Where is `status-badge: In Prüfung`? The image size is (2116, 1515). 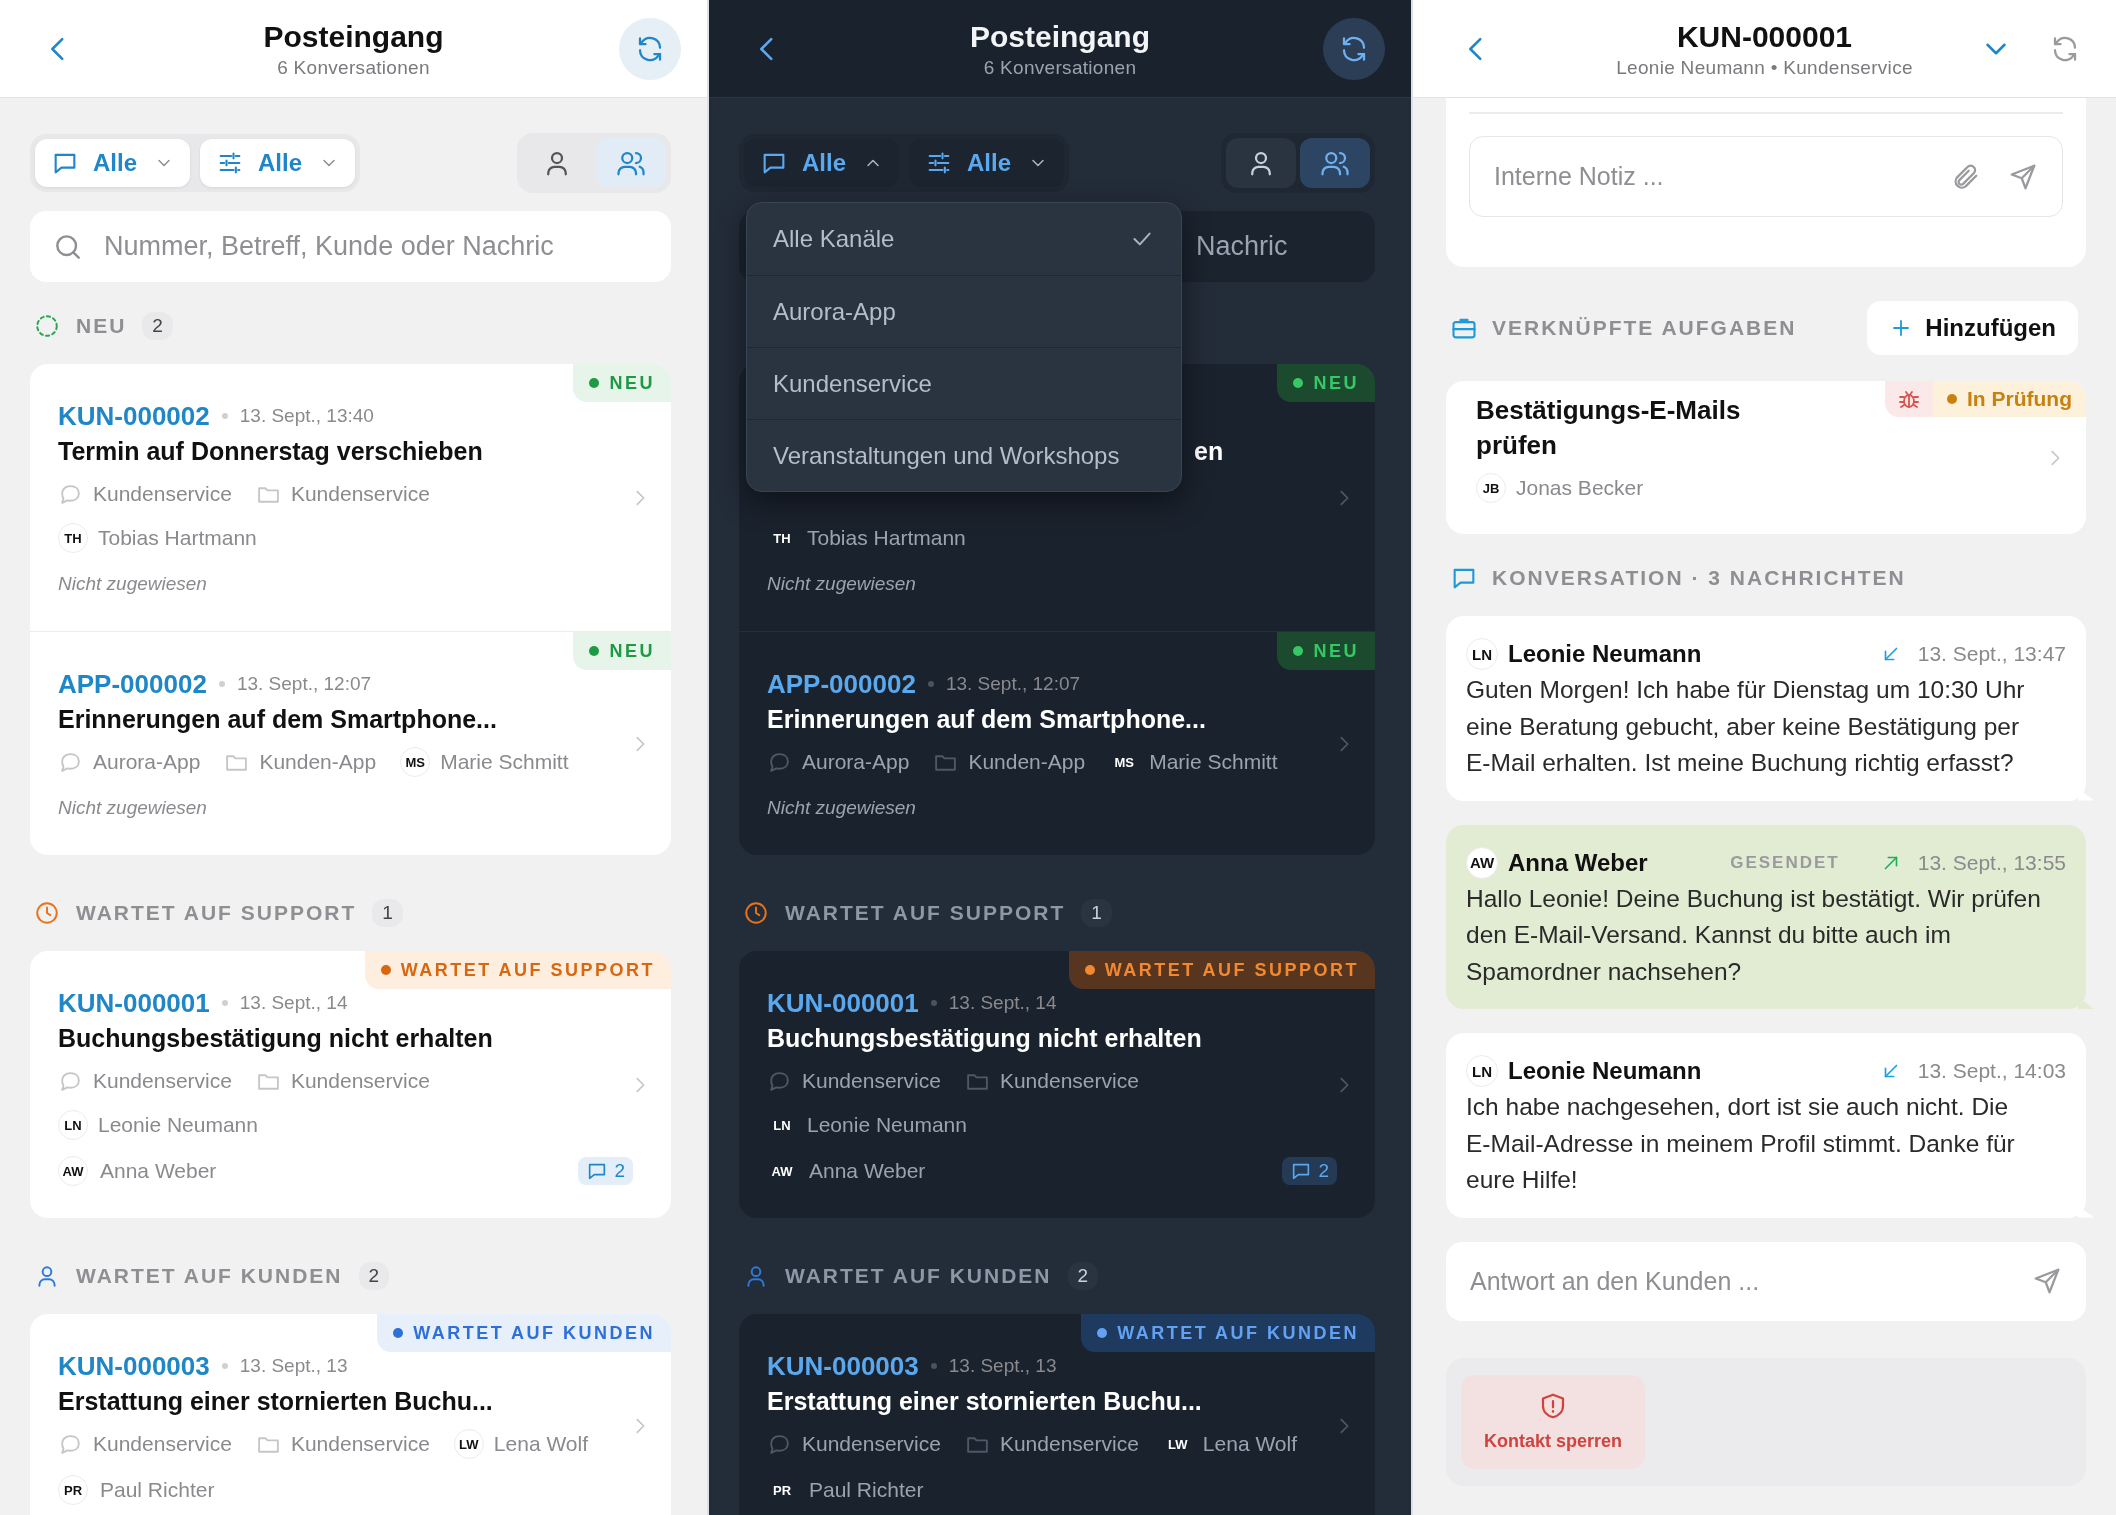
status-badge: In Prüfung is located at coordinates (2009, 399).